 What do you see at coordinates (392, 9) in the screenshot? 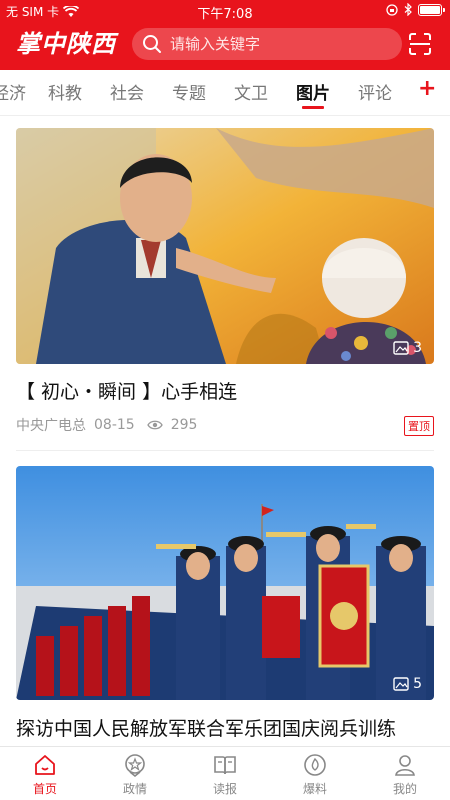
I see `rotation-lock-icon` at bounding box center [392, 9].